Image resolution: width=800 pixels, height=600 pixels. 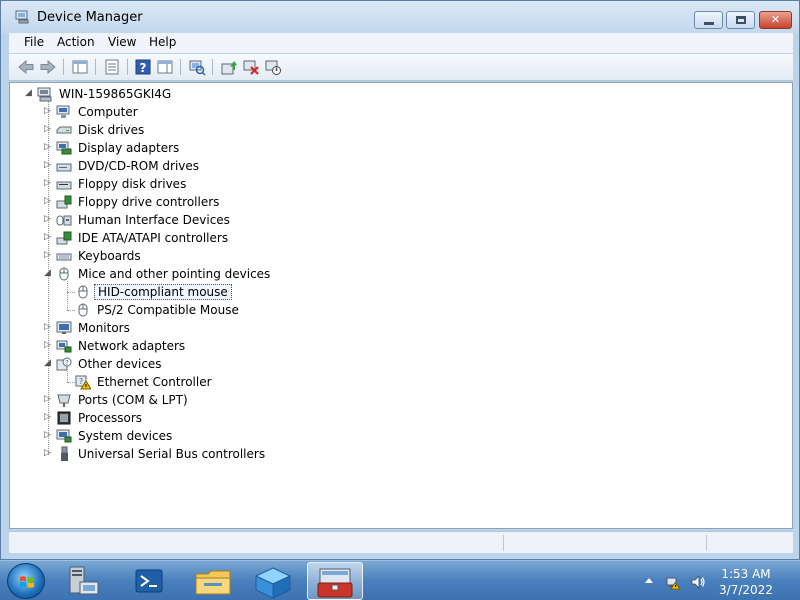 What do you see at coordinates (260, 346) in the screenshot?
I see `tree-category: ▷ Network adapters` at bounding box center [260, 346].